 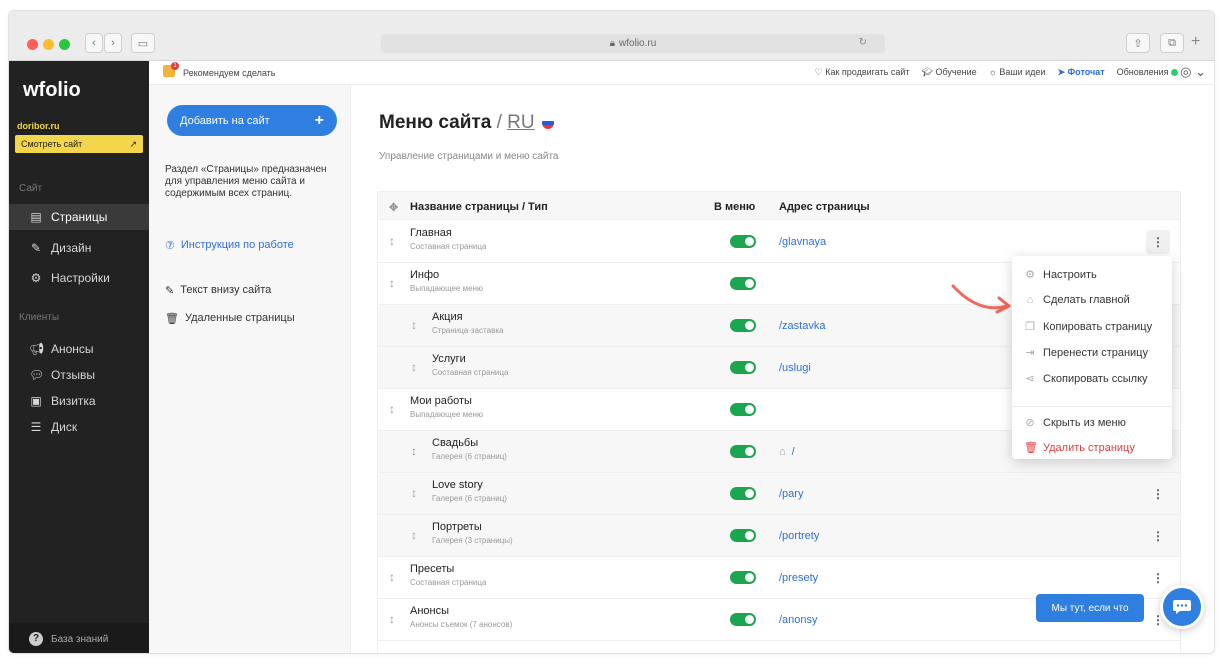 What do you see at coordinates (1017, 72) in the screenshot?
I see `ideas-link: ☼ Ваши идеи` at bounding box center [1017, 72].